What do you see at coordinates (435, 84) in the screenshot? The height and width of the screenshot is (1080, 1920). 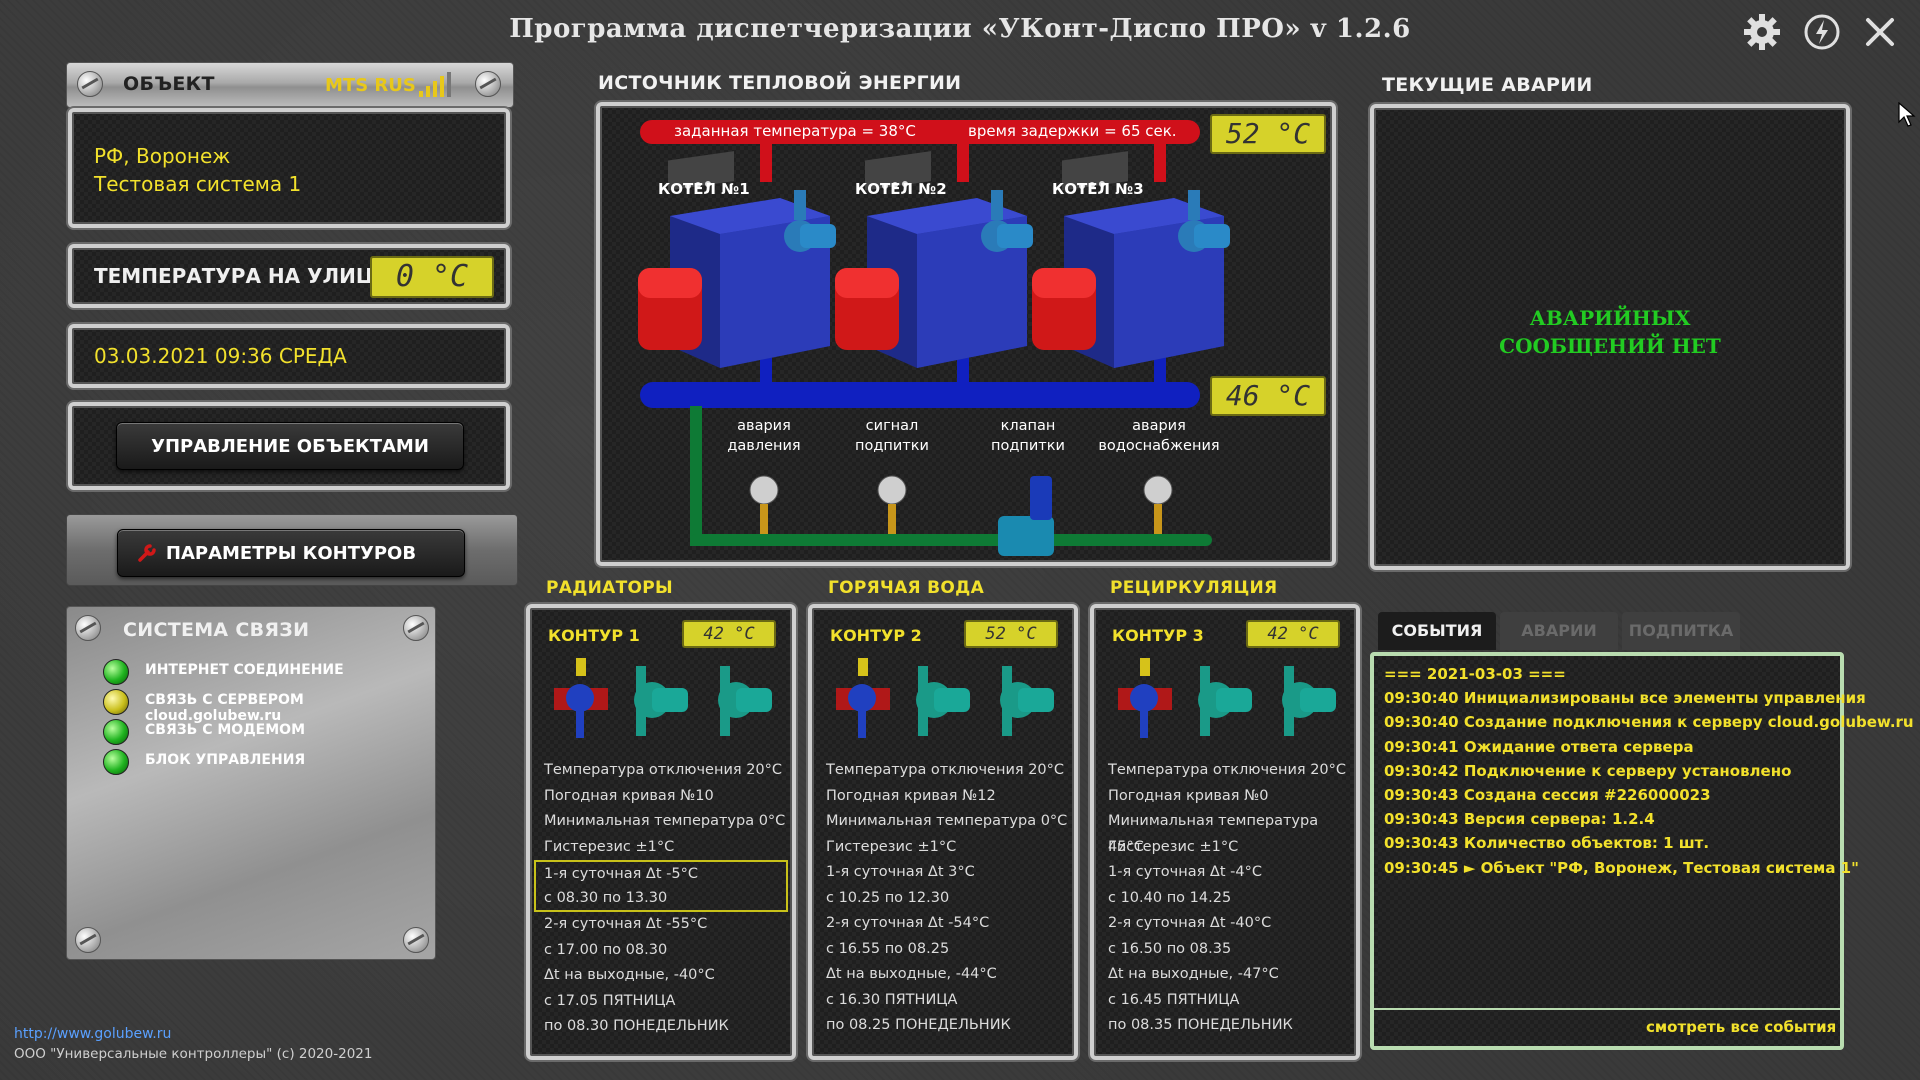 I see `signal-strength-icon` at bounding box center [435, 84].